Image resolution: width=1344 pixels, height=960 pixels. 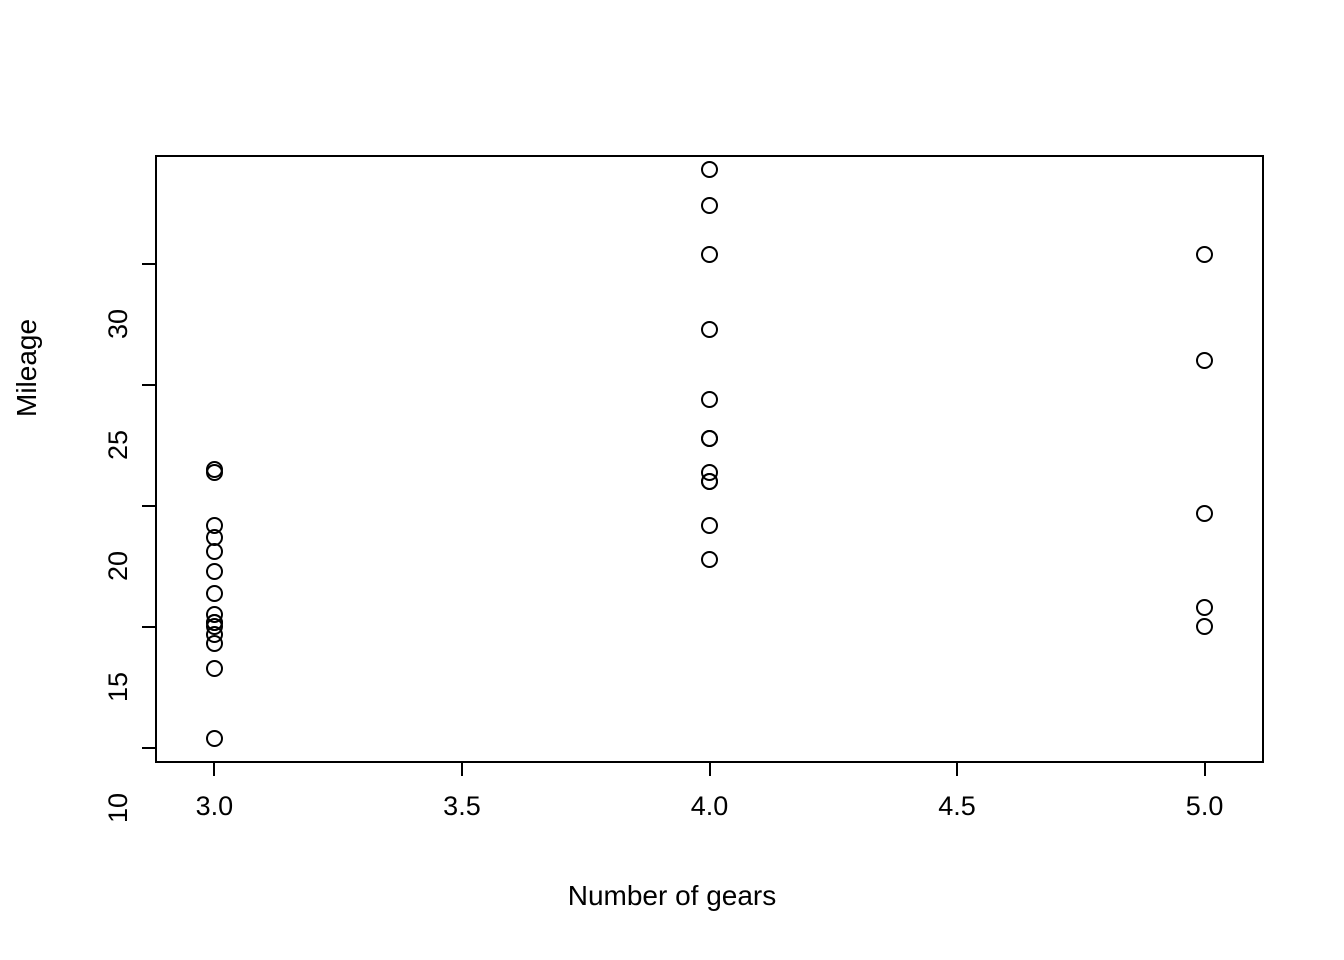 I want to click on x-axis-tick-label: 5.0, so click(x=1204, y=806).